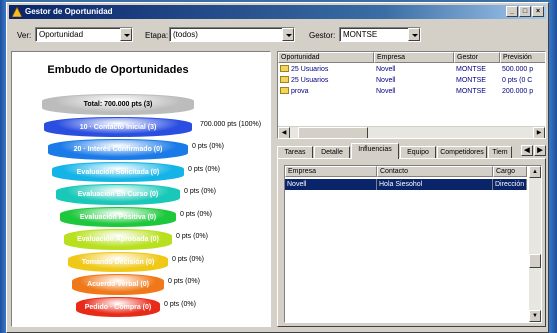  I want to click on app-icon, so click(17, 12).